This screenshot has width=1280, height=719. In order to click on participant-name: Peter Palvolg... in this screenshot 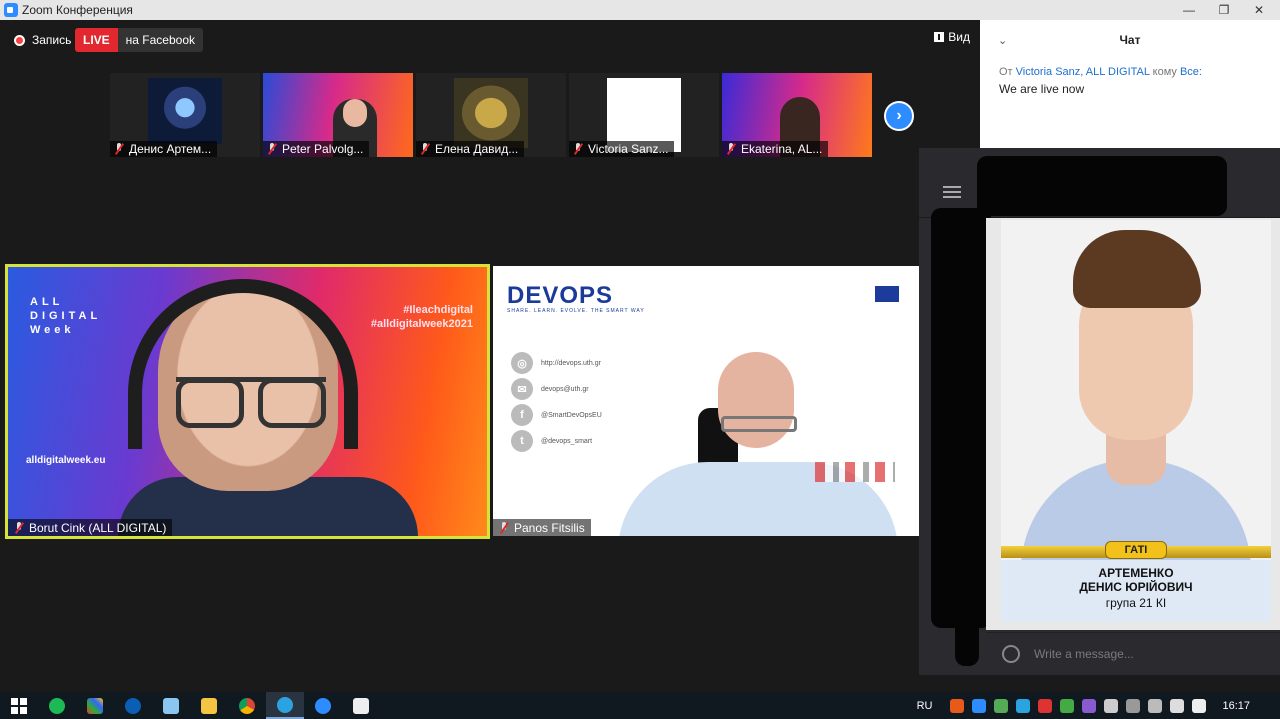, I will do `click(323, 149)`.